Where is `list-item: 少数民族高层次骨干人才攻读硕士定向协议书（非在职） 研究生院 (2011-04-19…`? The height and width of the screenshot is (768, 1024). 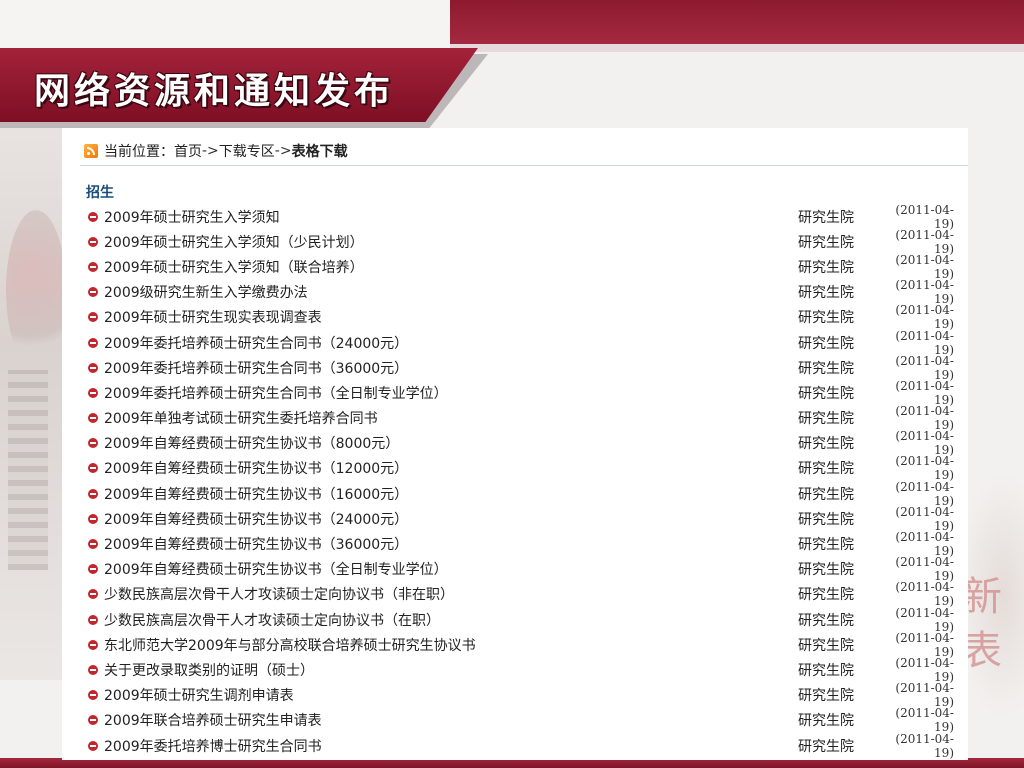 list-item: 少数民族高层次骨干人才攻读硕士定向协议书（非在职） 研究生院 (2011-04-19… is located at coordinates (521, 594).